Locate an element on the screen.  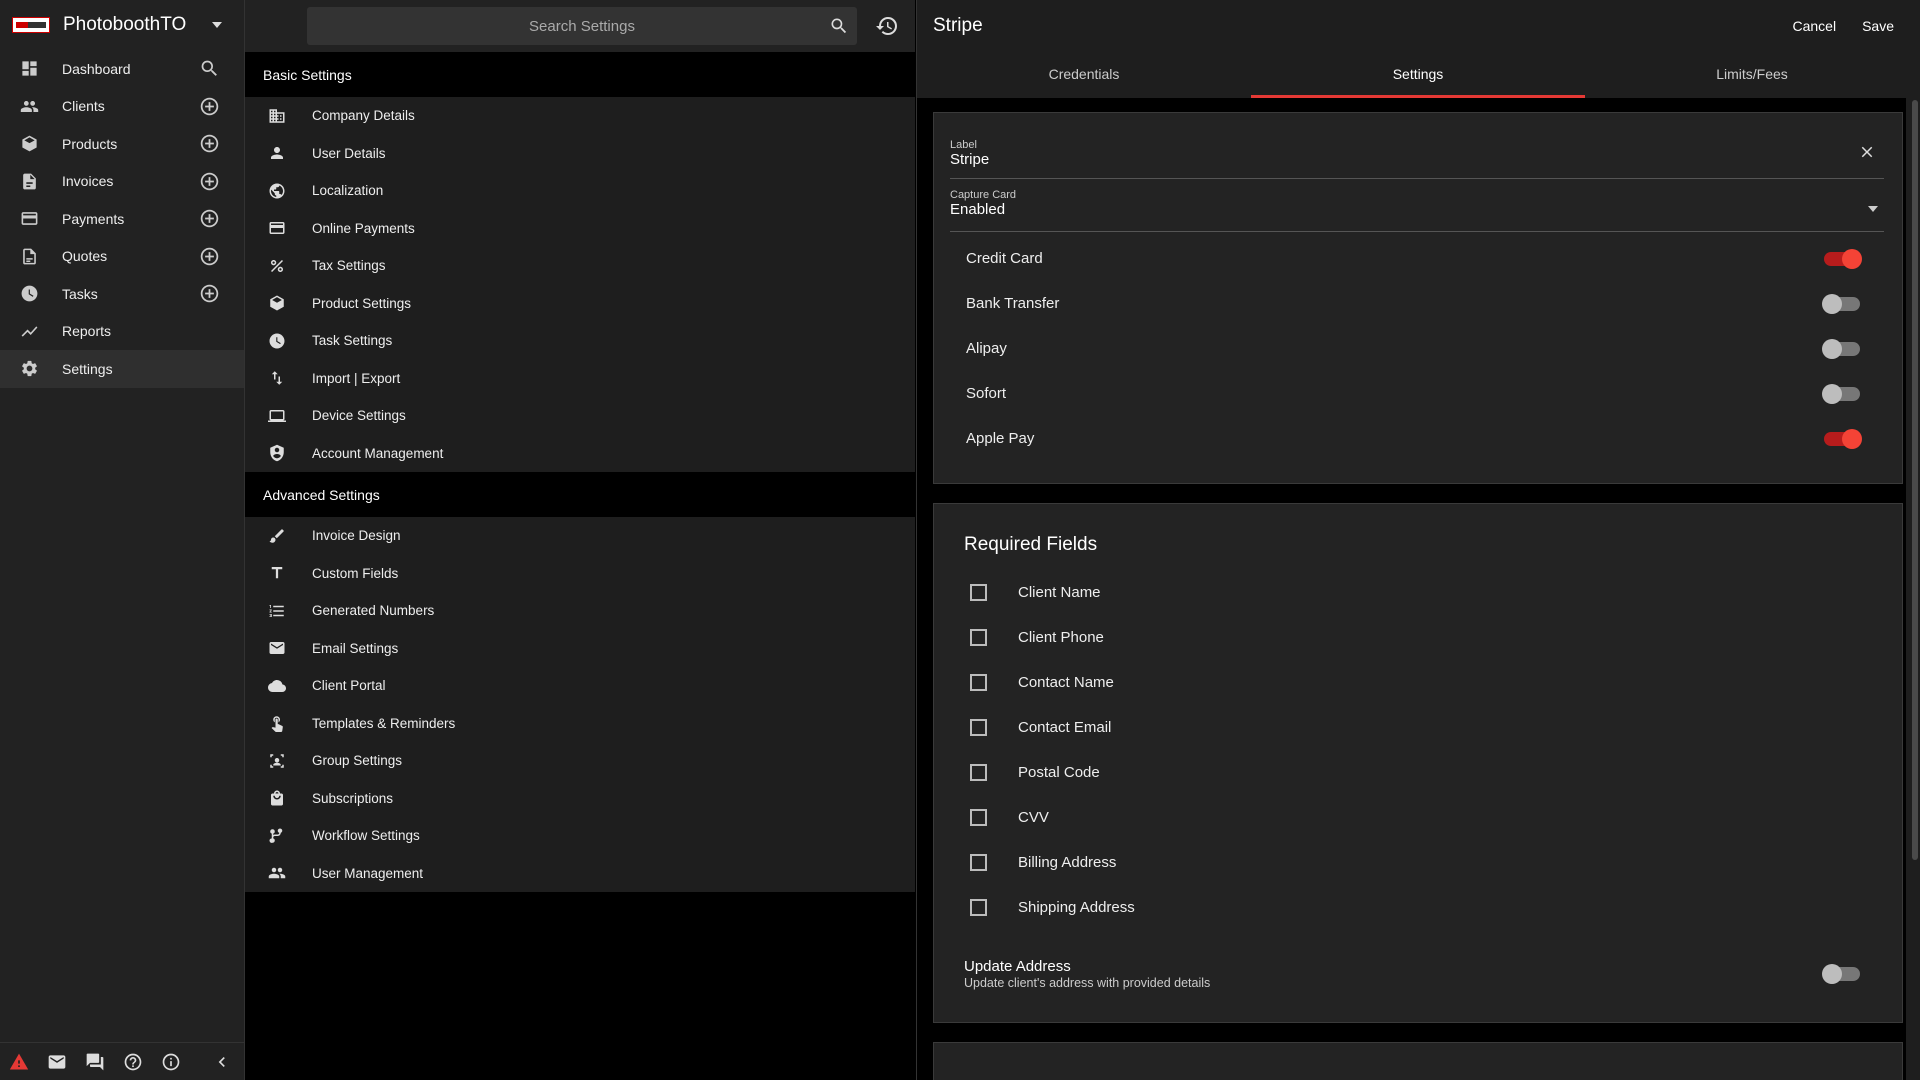
cvv-checkbox is located at coordinates (978, 817).